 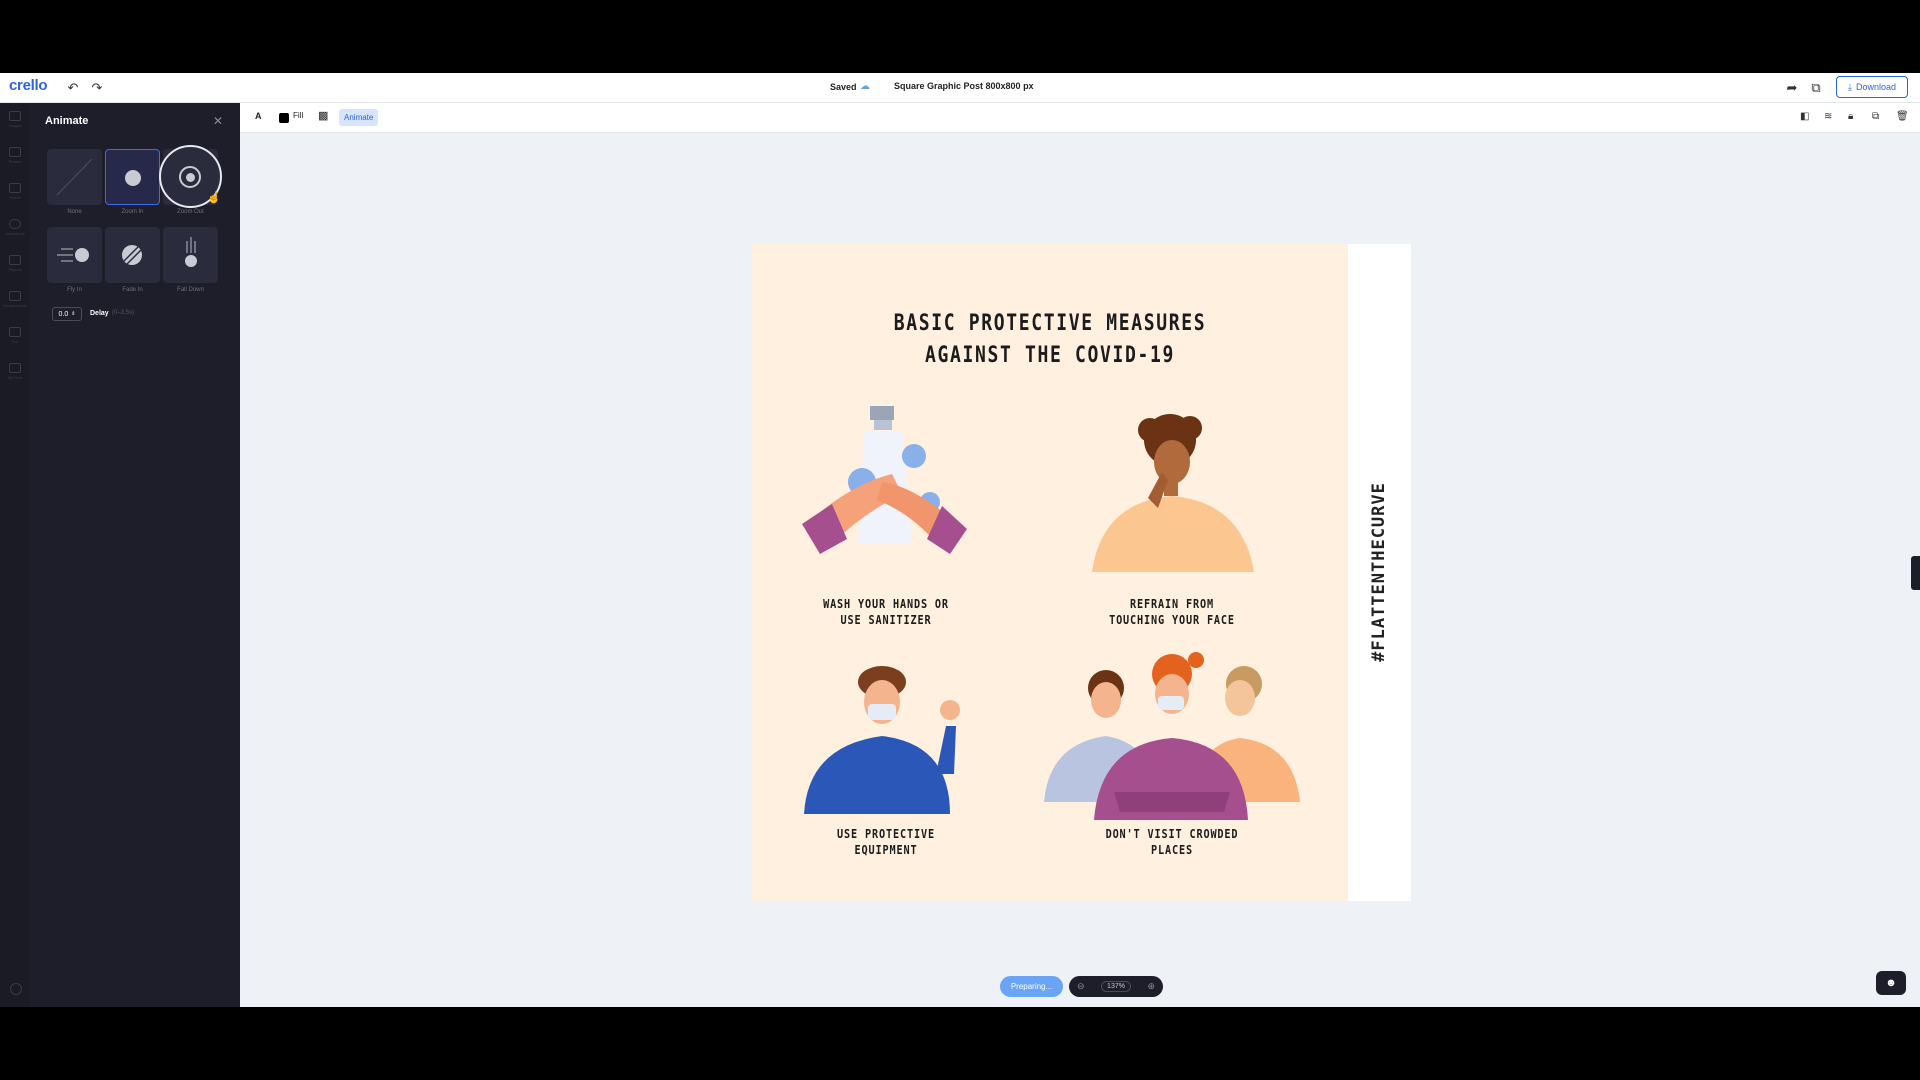 What do you see at coordinates (15, 125) in the screenshot?
I see `rail-label: Images` at bounding box center [15, 125].